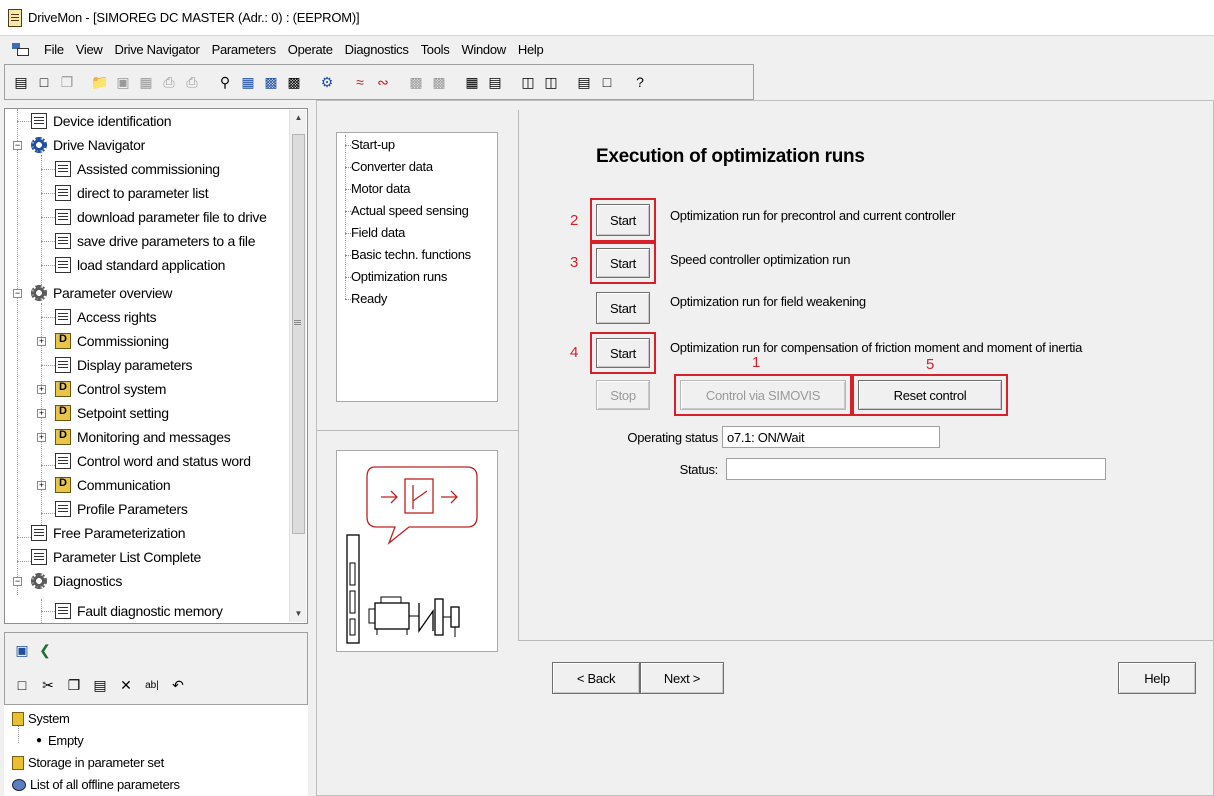  I want to click on tree-item-fault-diagnostic-memory: Fault diagnostic memory, so click(139, 611).